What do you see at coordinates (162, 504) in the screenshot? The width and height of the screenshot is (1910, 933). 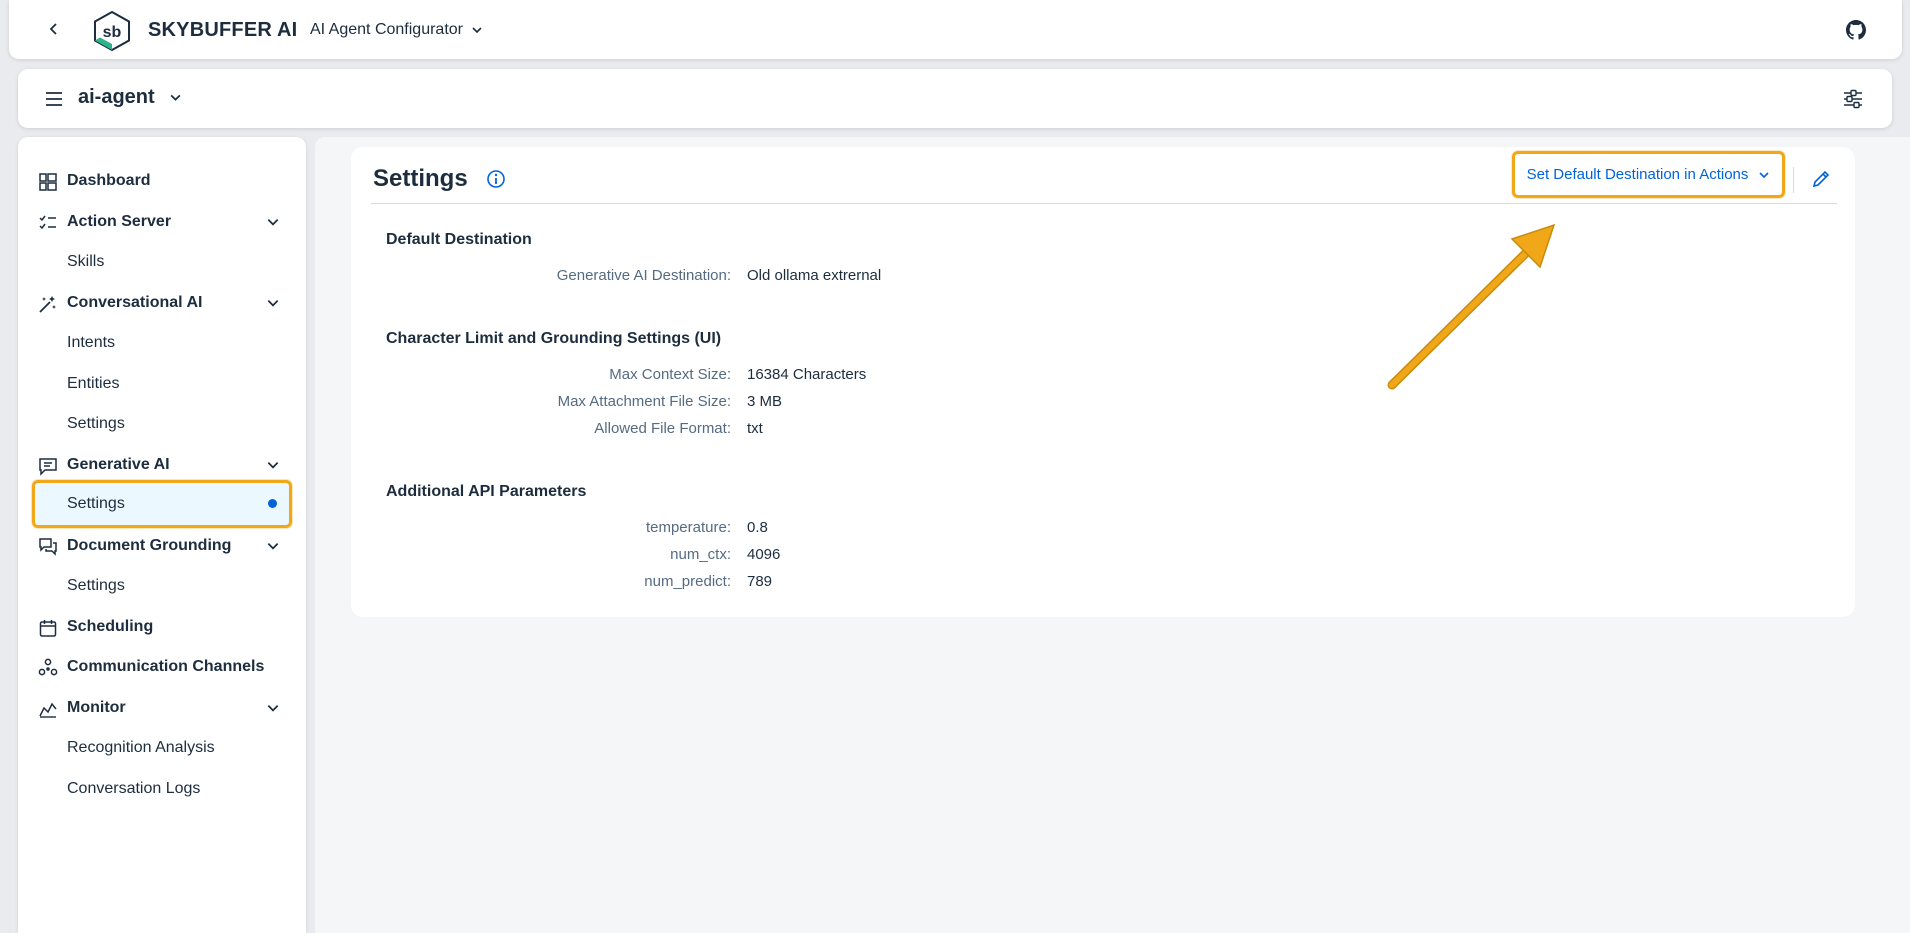 I see `sidebar-item-generative-settings: Settings` at bounding box center [162, 504].